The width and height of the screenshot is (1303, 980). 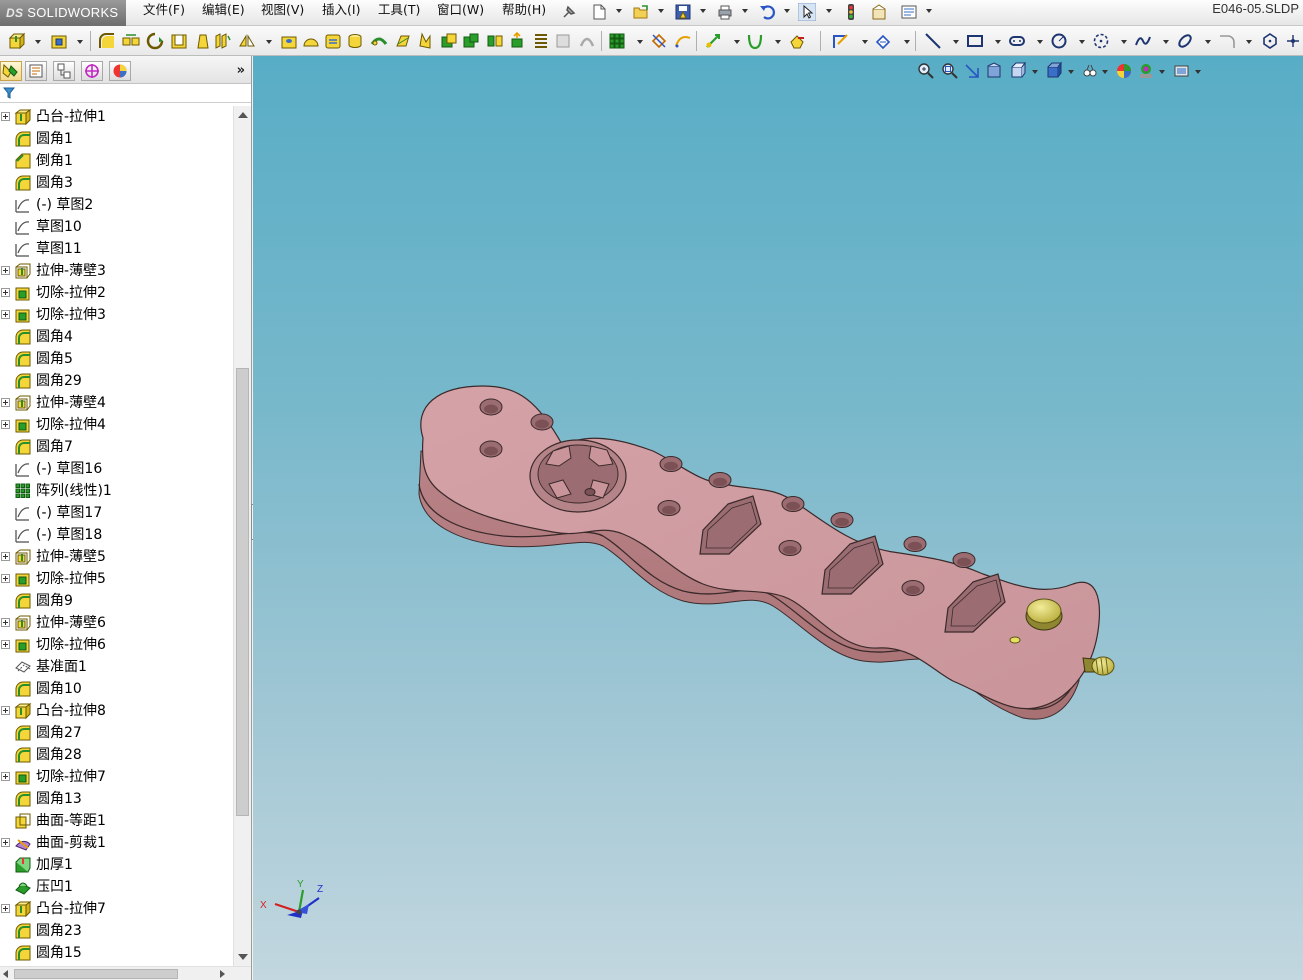 What do you see at coordinates (1040, 42) in the screenshot?
I see `slot-dropdown-arrow` at bounding box center [1040, 42].